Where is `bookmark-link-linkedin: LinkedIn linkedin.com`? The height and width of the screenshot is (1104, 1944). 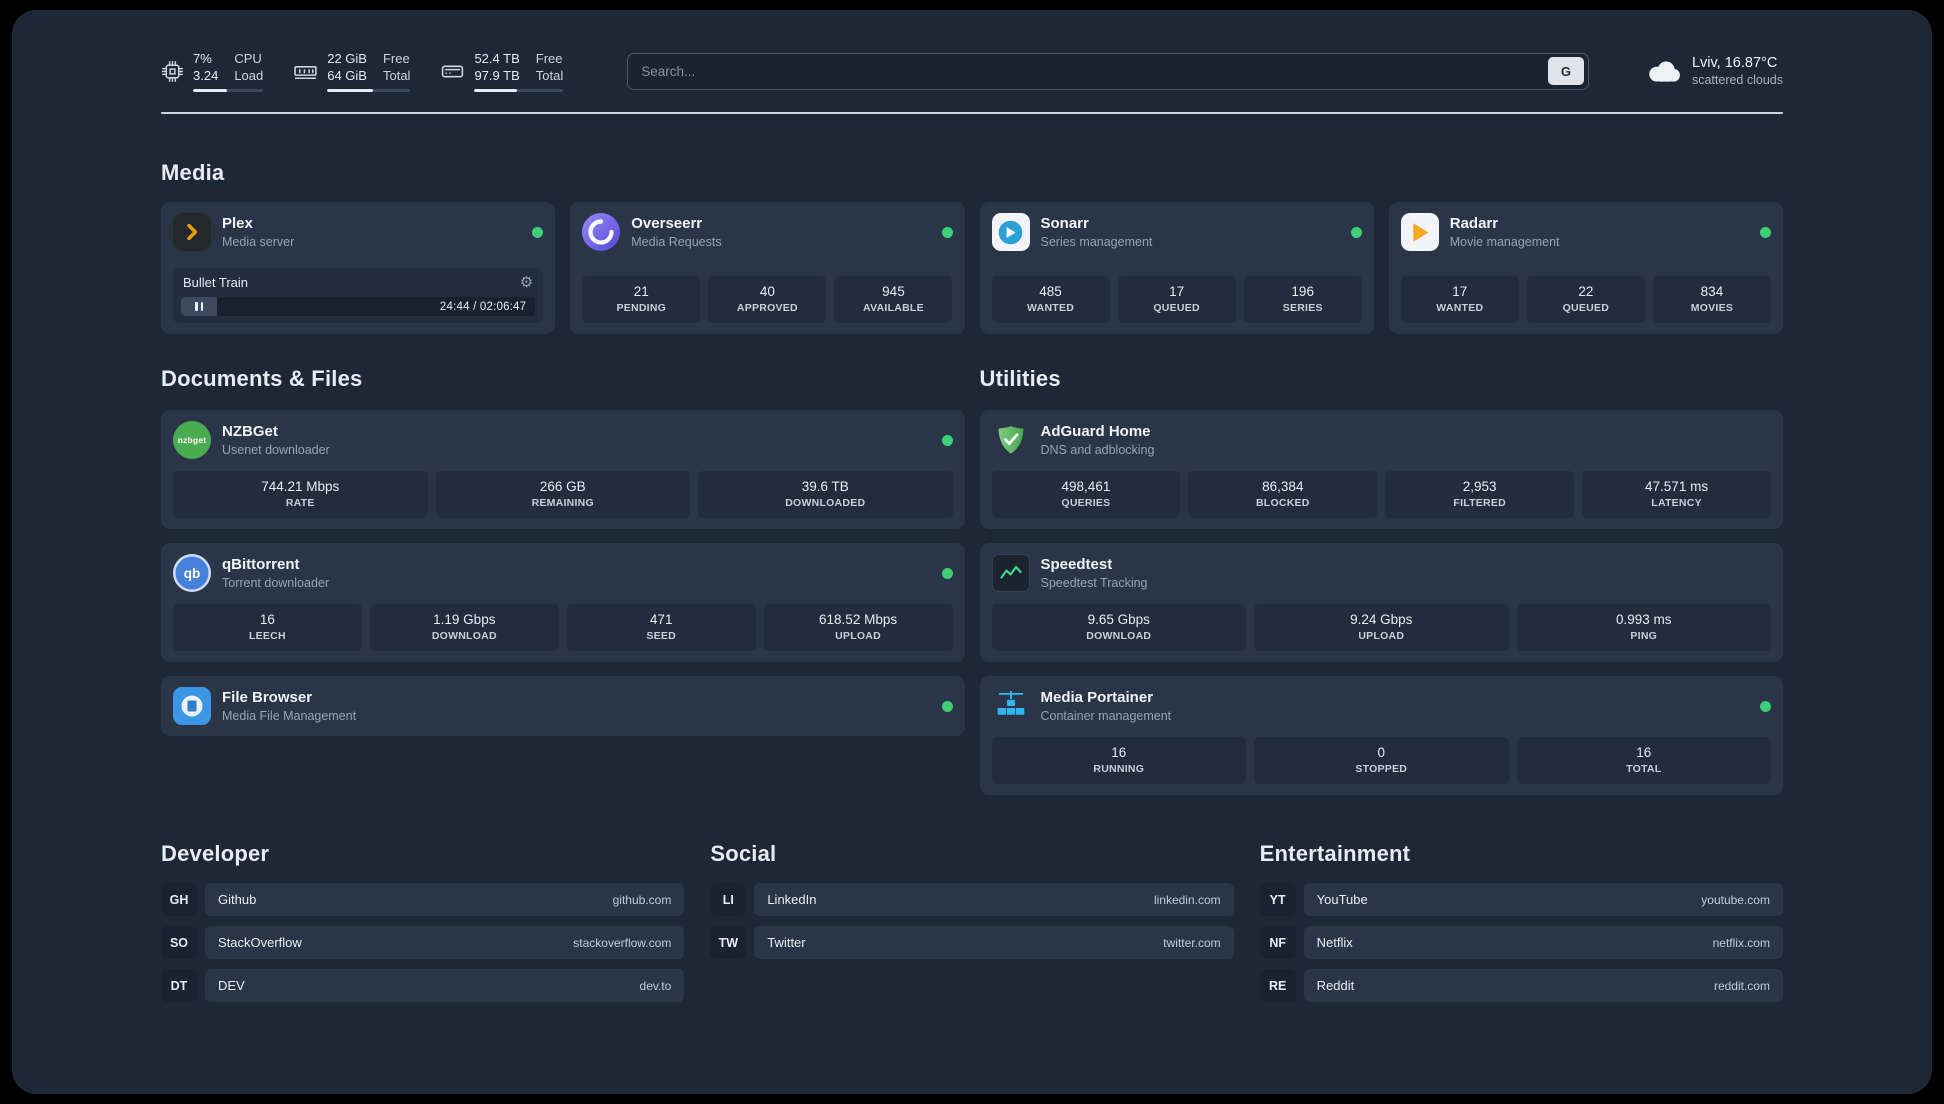 bookmark-link-linkedin: LinkedIn linkedin.com is located at coordinates (994, 899).